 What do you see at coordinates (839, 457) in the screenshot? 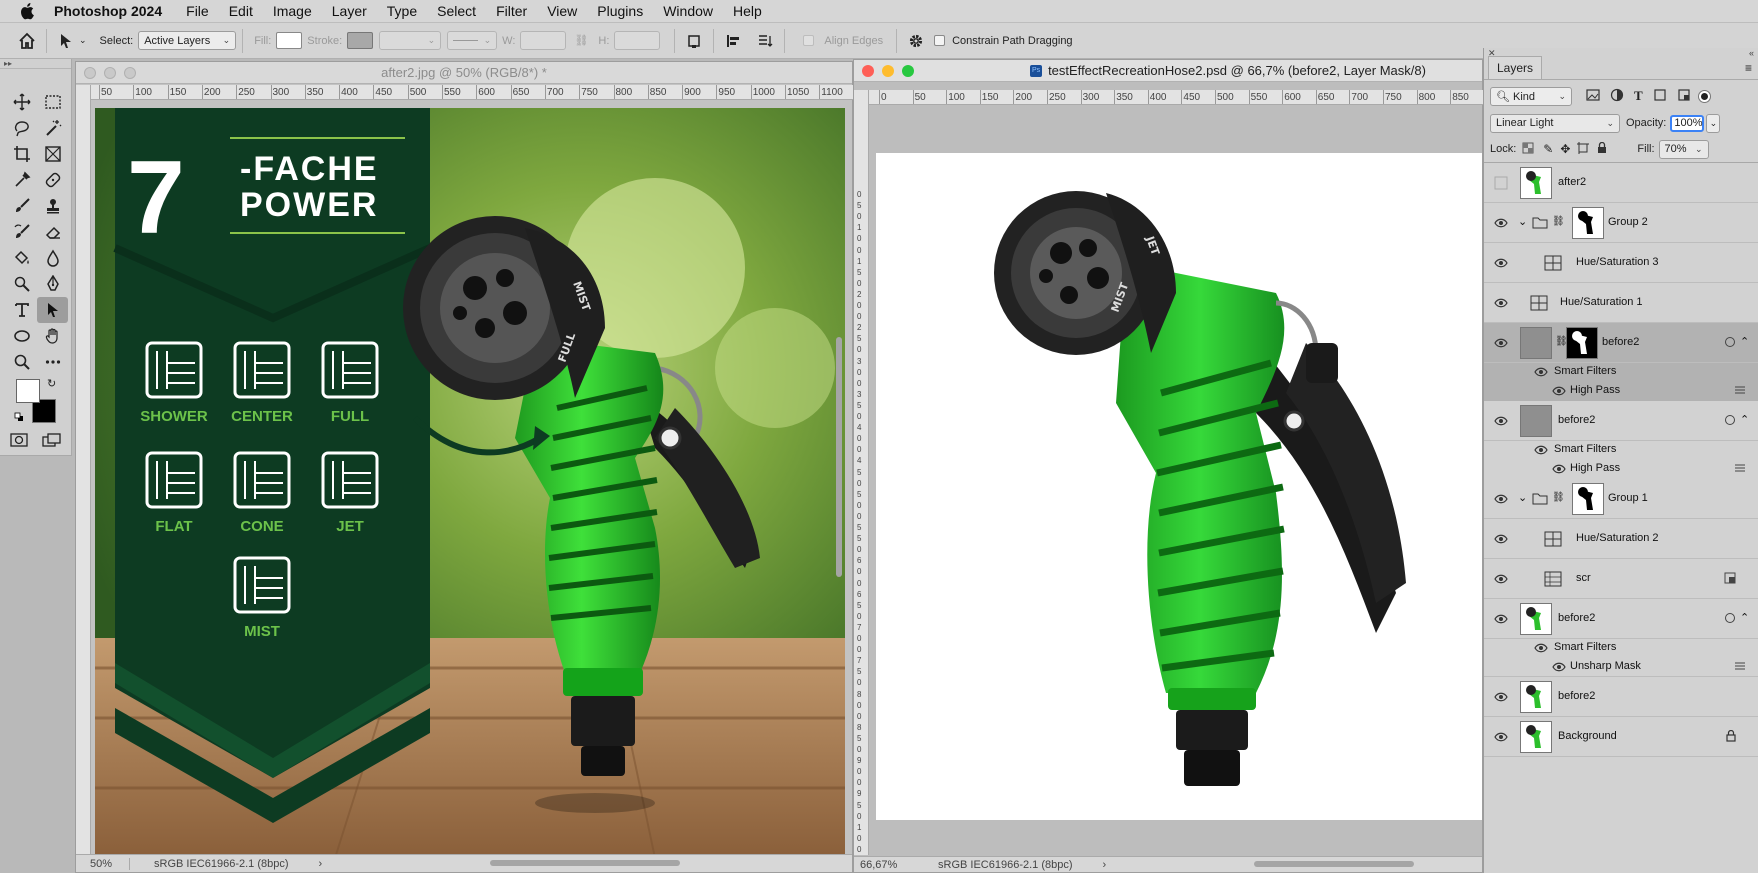
I see `vertical-scrollbar` at bounding box center [839, 457].